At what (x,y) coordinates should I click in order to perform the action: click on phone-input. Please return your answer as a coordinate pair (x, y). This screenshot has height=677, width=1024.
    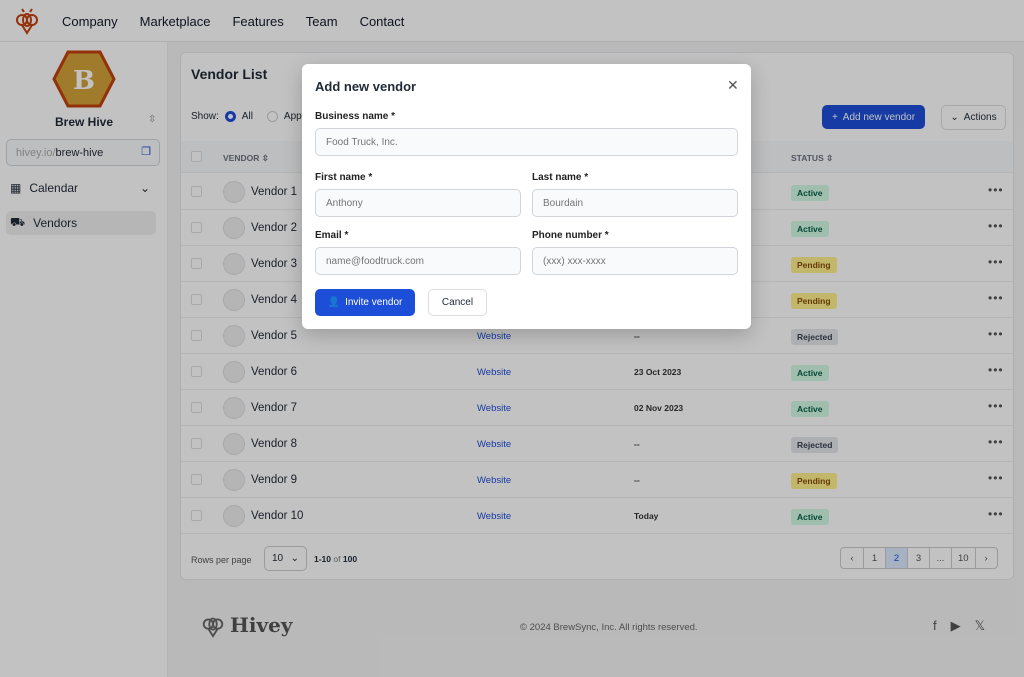
    Looking at the image, I should click on (635, 261).